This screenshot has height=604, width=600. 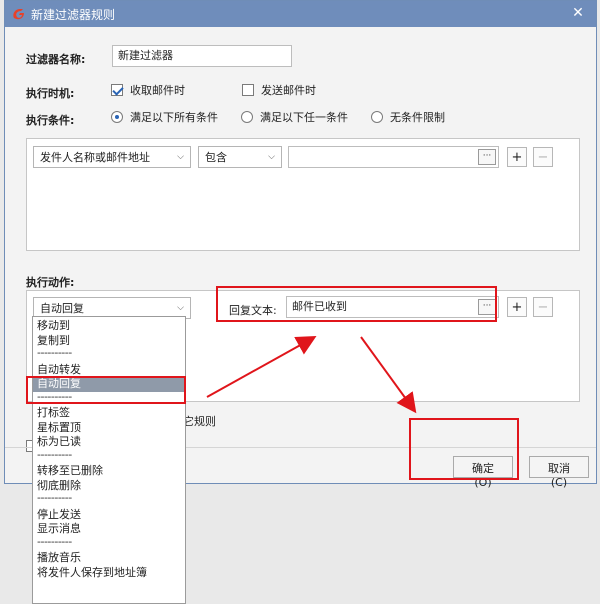 I want to click on no-condition-radio, so click(x=377, y=117).